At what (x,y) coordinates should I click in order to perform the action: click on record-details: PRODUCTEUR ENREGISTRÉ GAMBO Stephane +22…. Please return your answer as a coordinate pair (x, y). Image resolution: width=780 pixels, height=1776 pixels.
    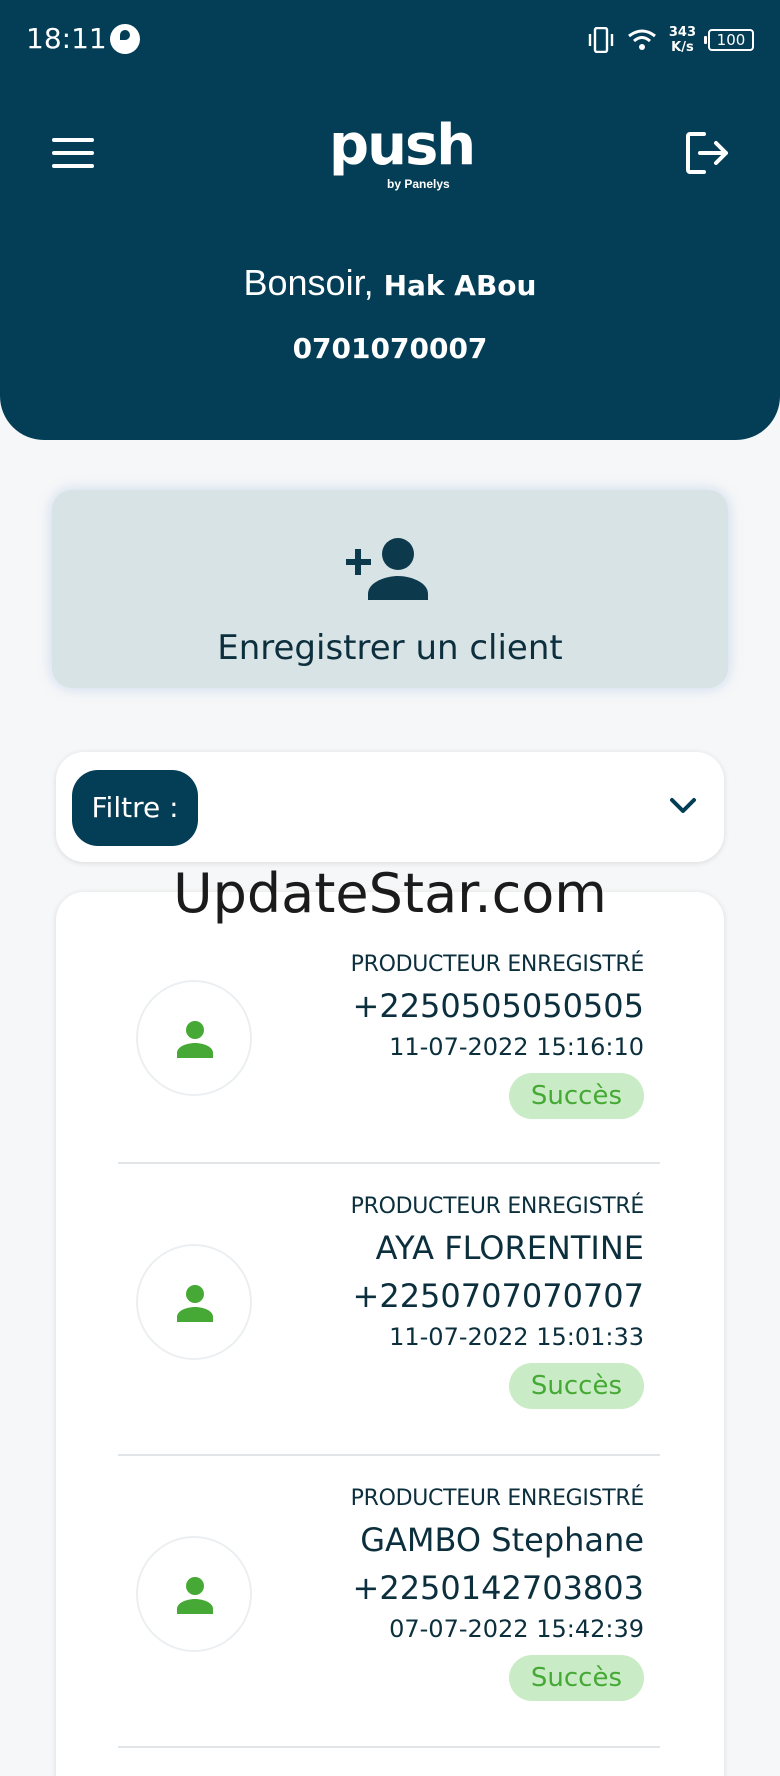
    Looking at the image, I should click on (497, 1593).